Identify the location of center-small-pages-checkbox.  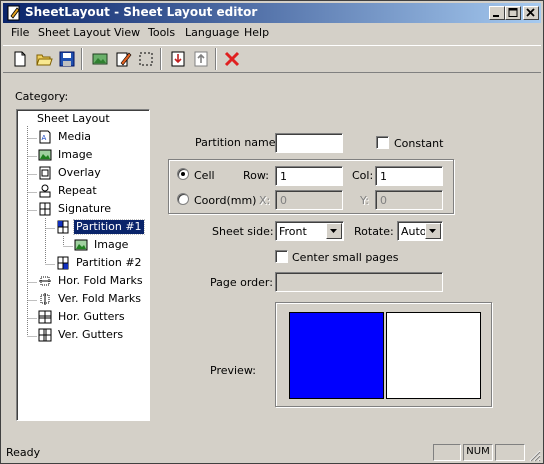
(281, 256).